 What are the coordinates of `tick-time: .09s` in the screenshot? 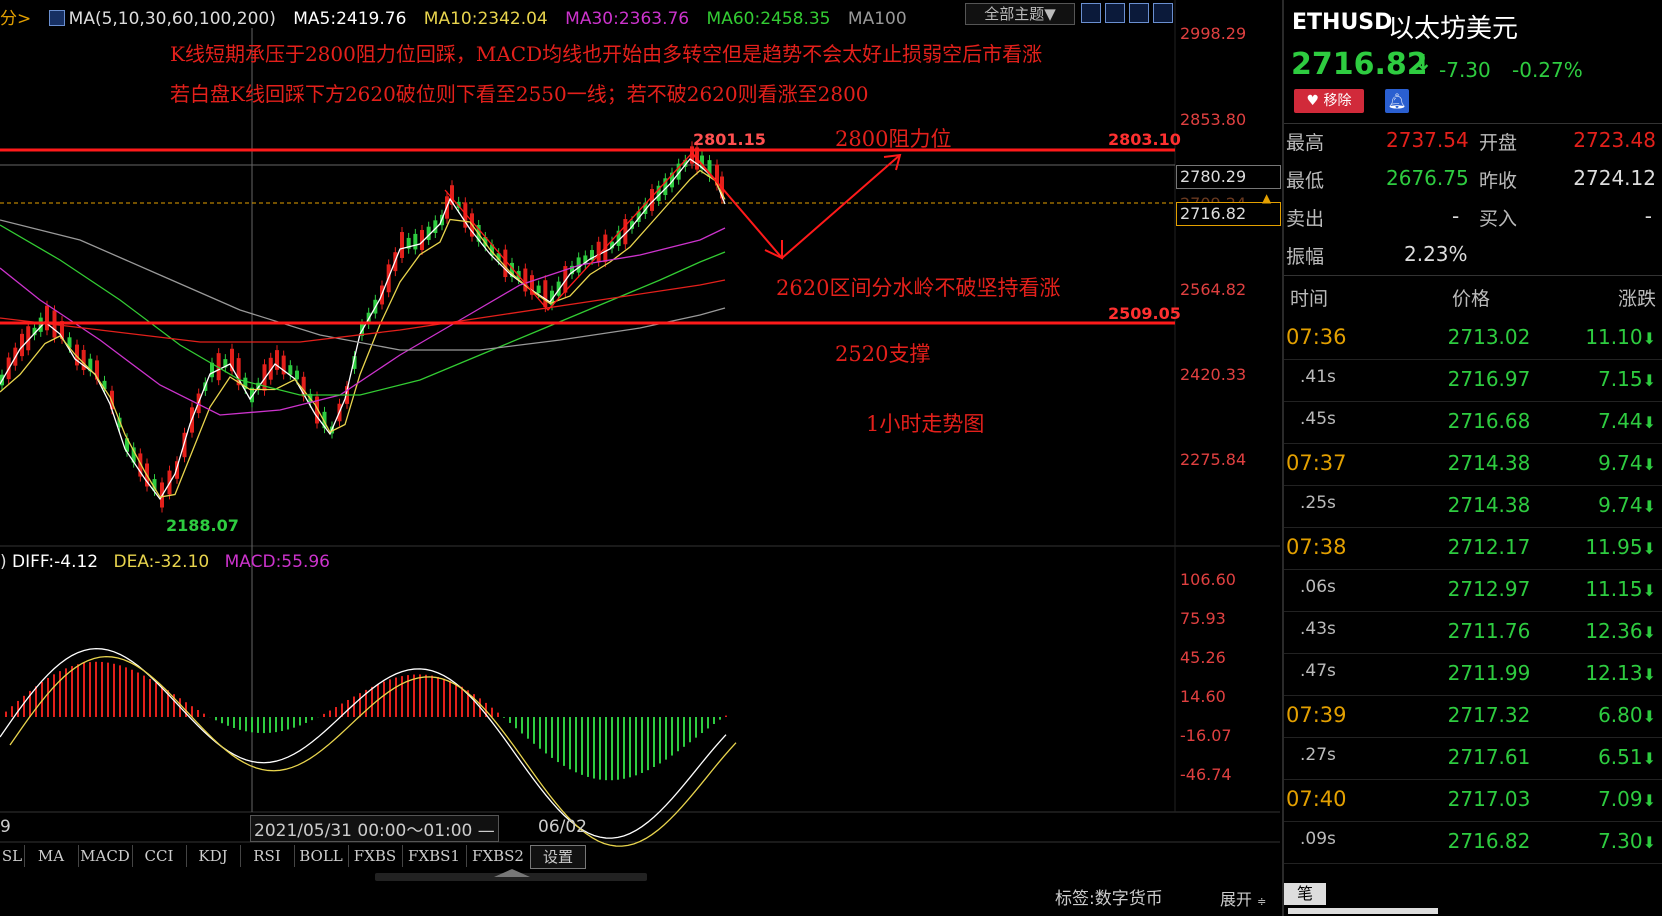 It's located at (1318, 839).